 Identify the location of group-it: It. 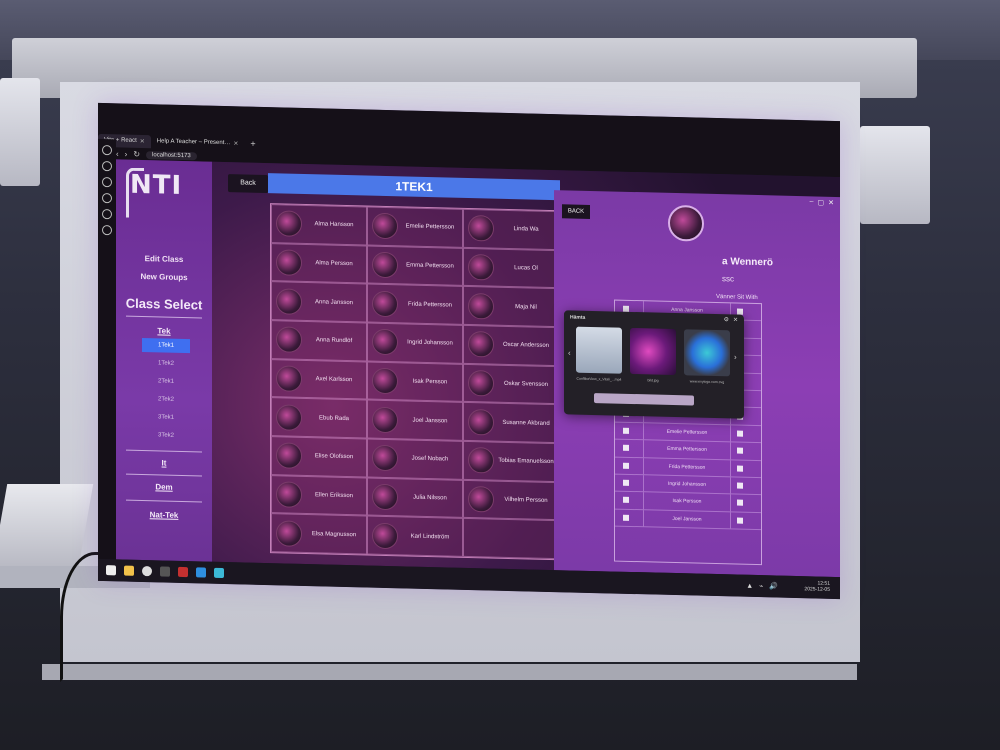
(164, 462).